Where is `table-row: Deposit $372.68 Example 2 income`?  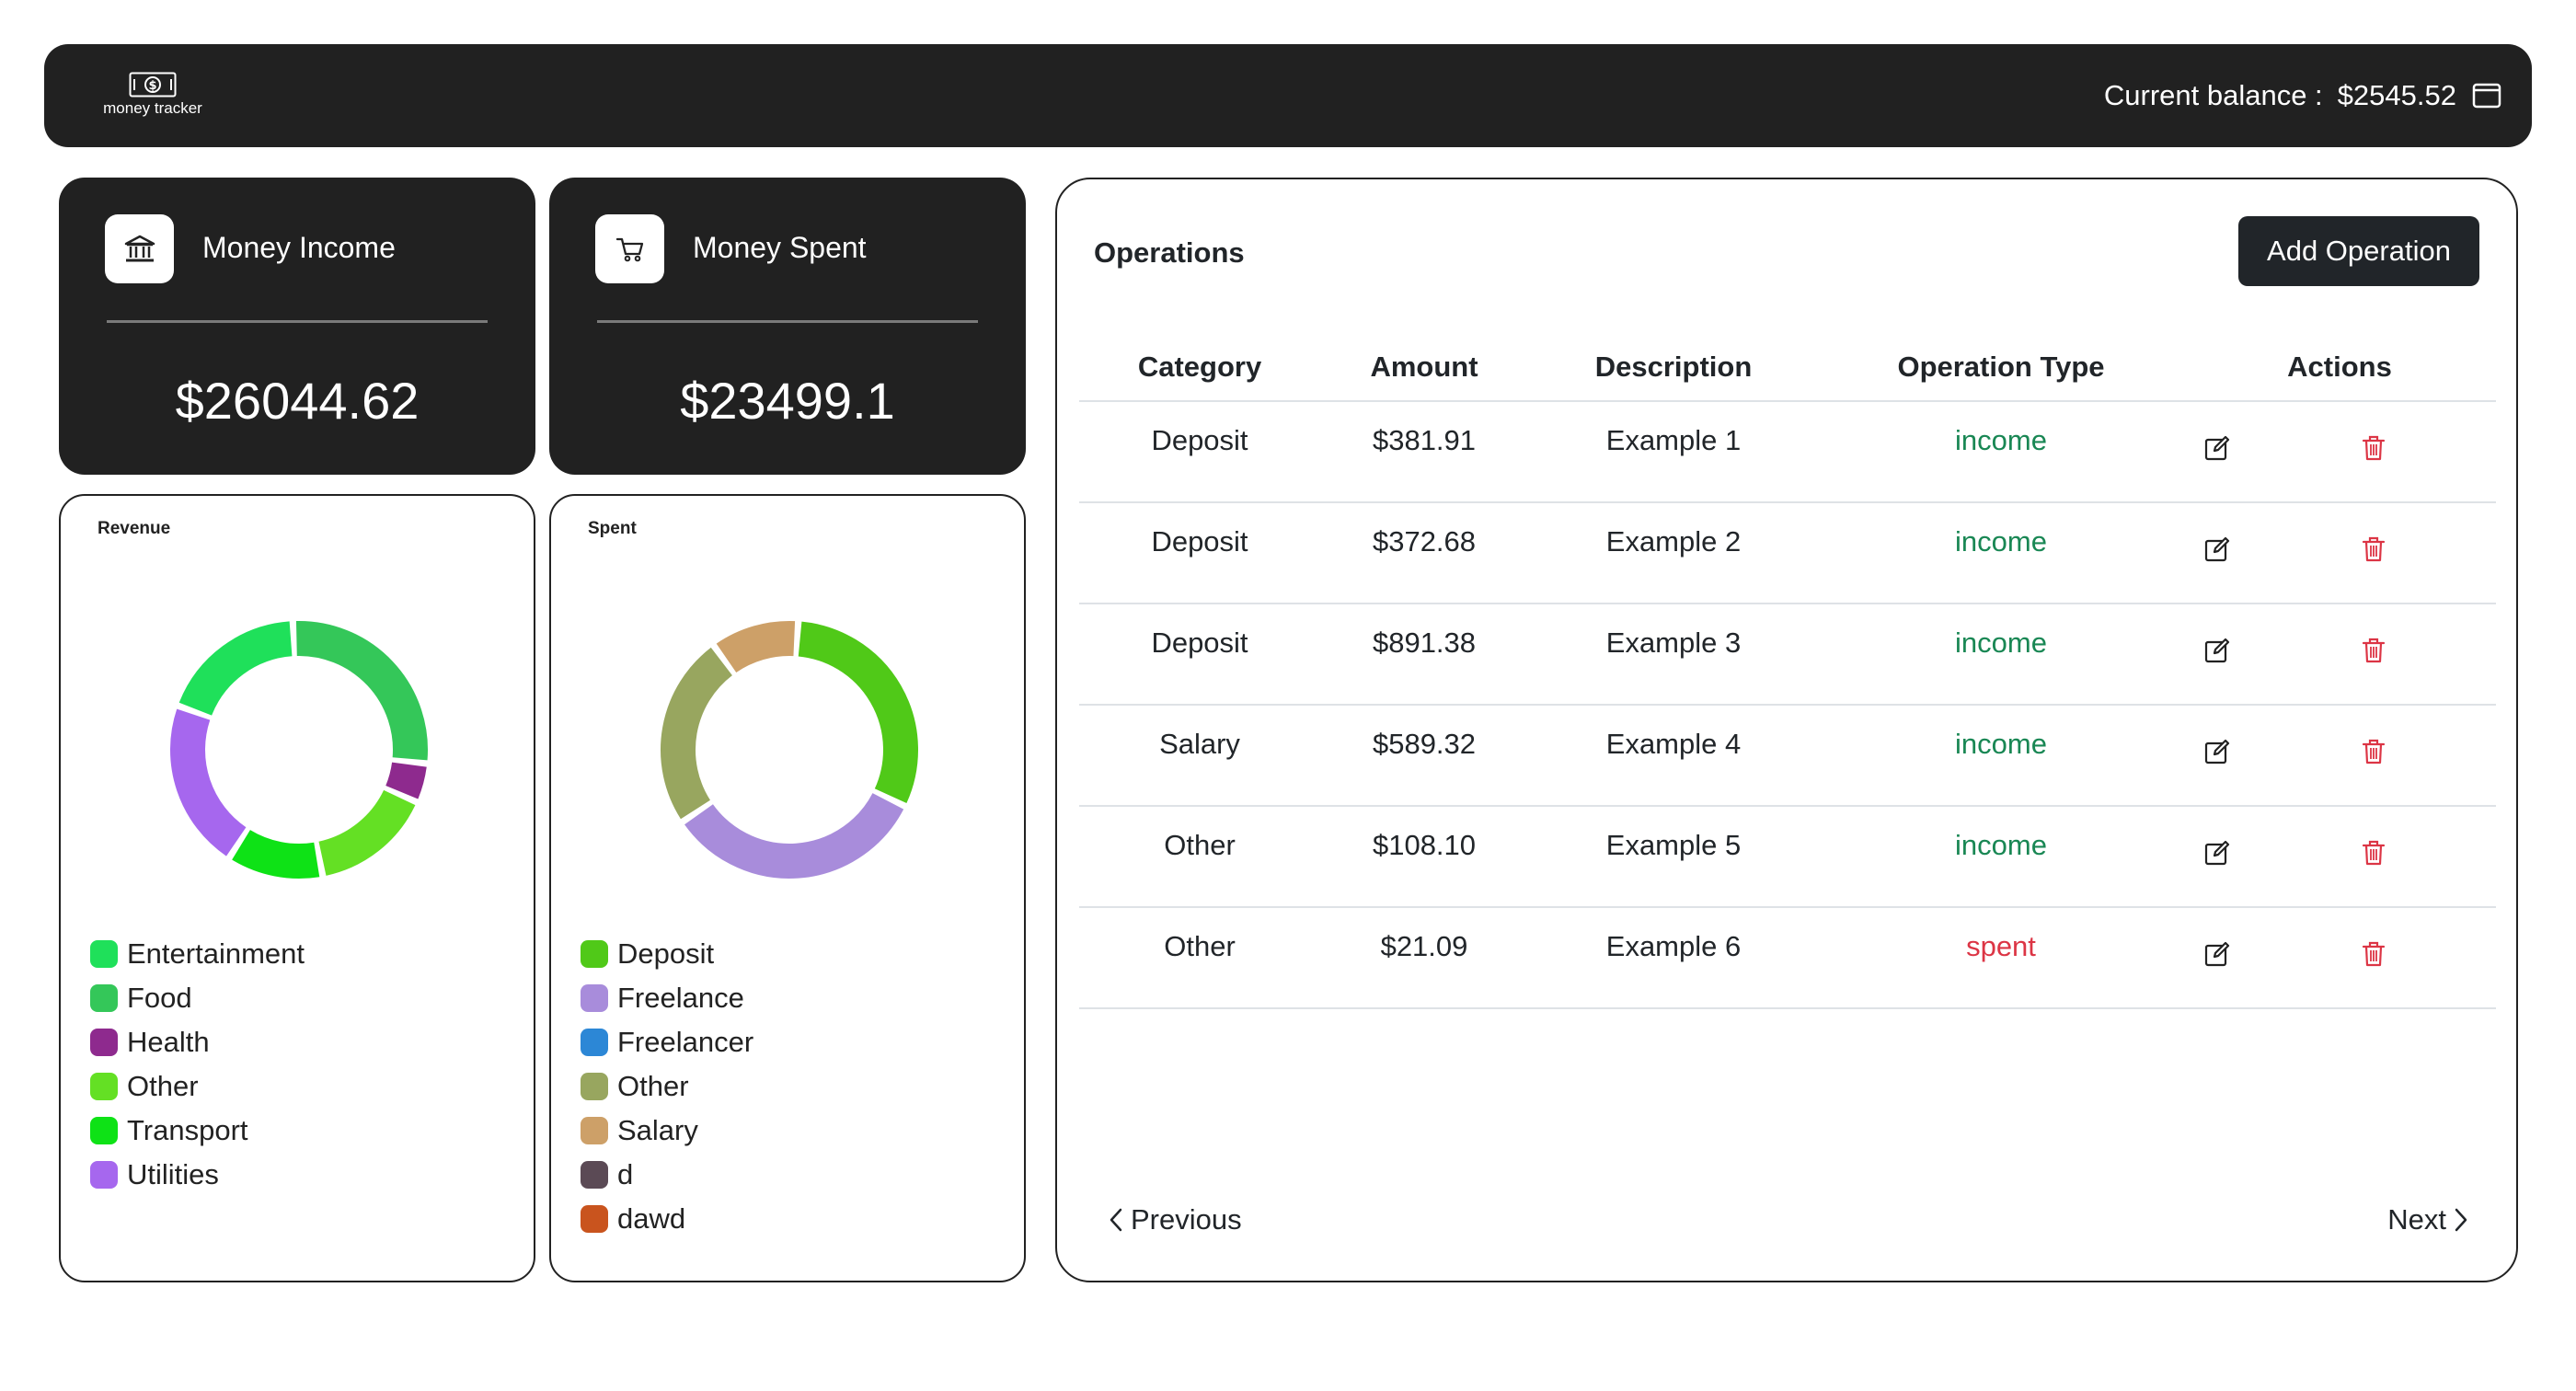
table-row: Deposit $372.68 Example 2 income is located at coordinates (1787, 553).